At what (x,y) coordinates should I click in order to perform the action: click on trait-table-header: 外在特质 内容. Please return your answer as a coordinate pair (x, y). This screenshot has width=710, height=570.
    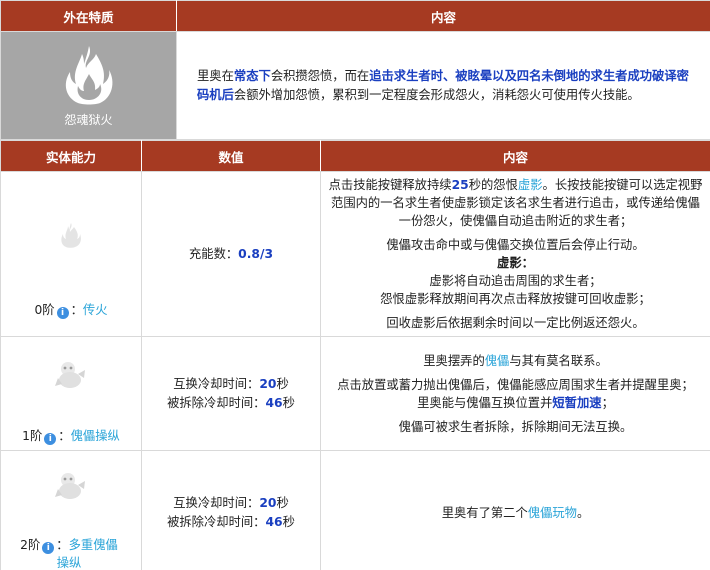
    Looking at the image, I should click on (355, 16).